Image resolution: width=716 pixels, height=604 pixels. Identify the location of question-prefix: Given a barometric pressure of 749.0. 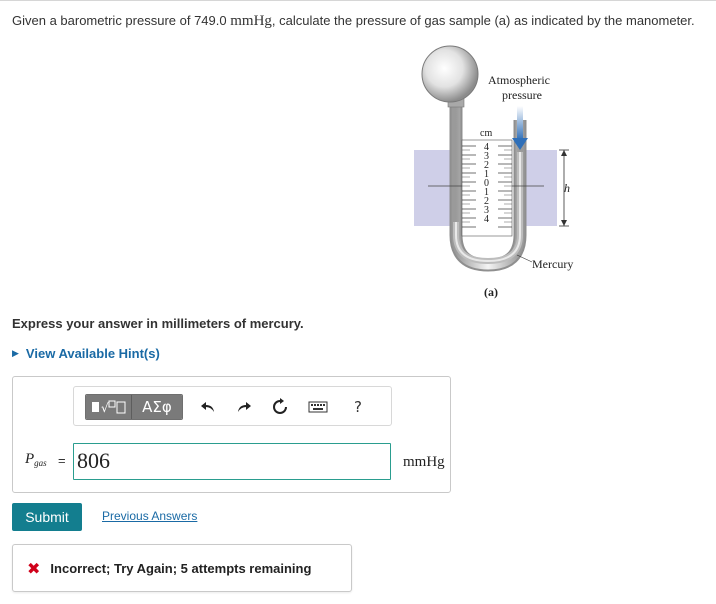
(119, 20).